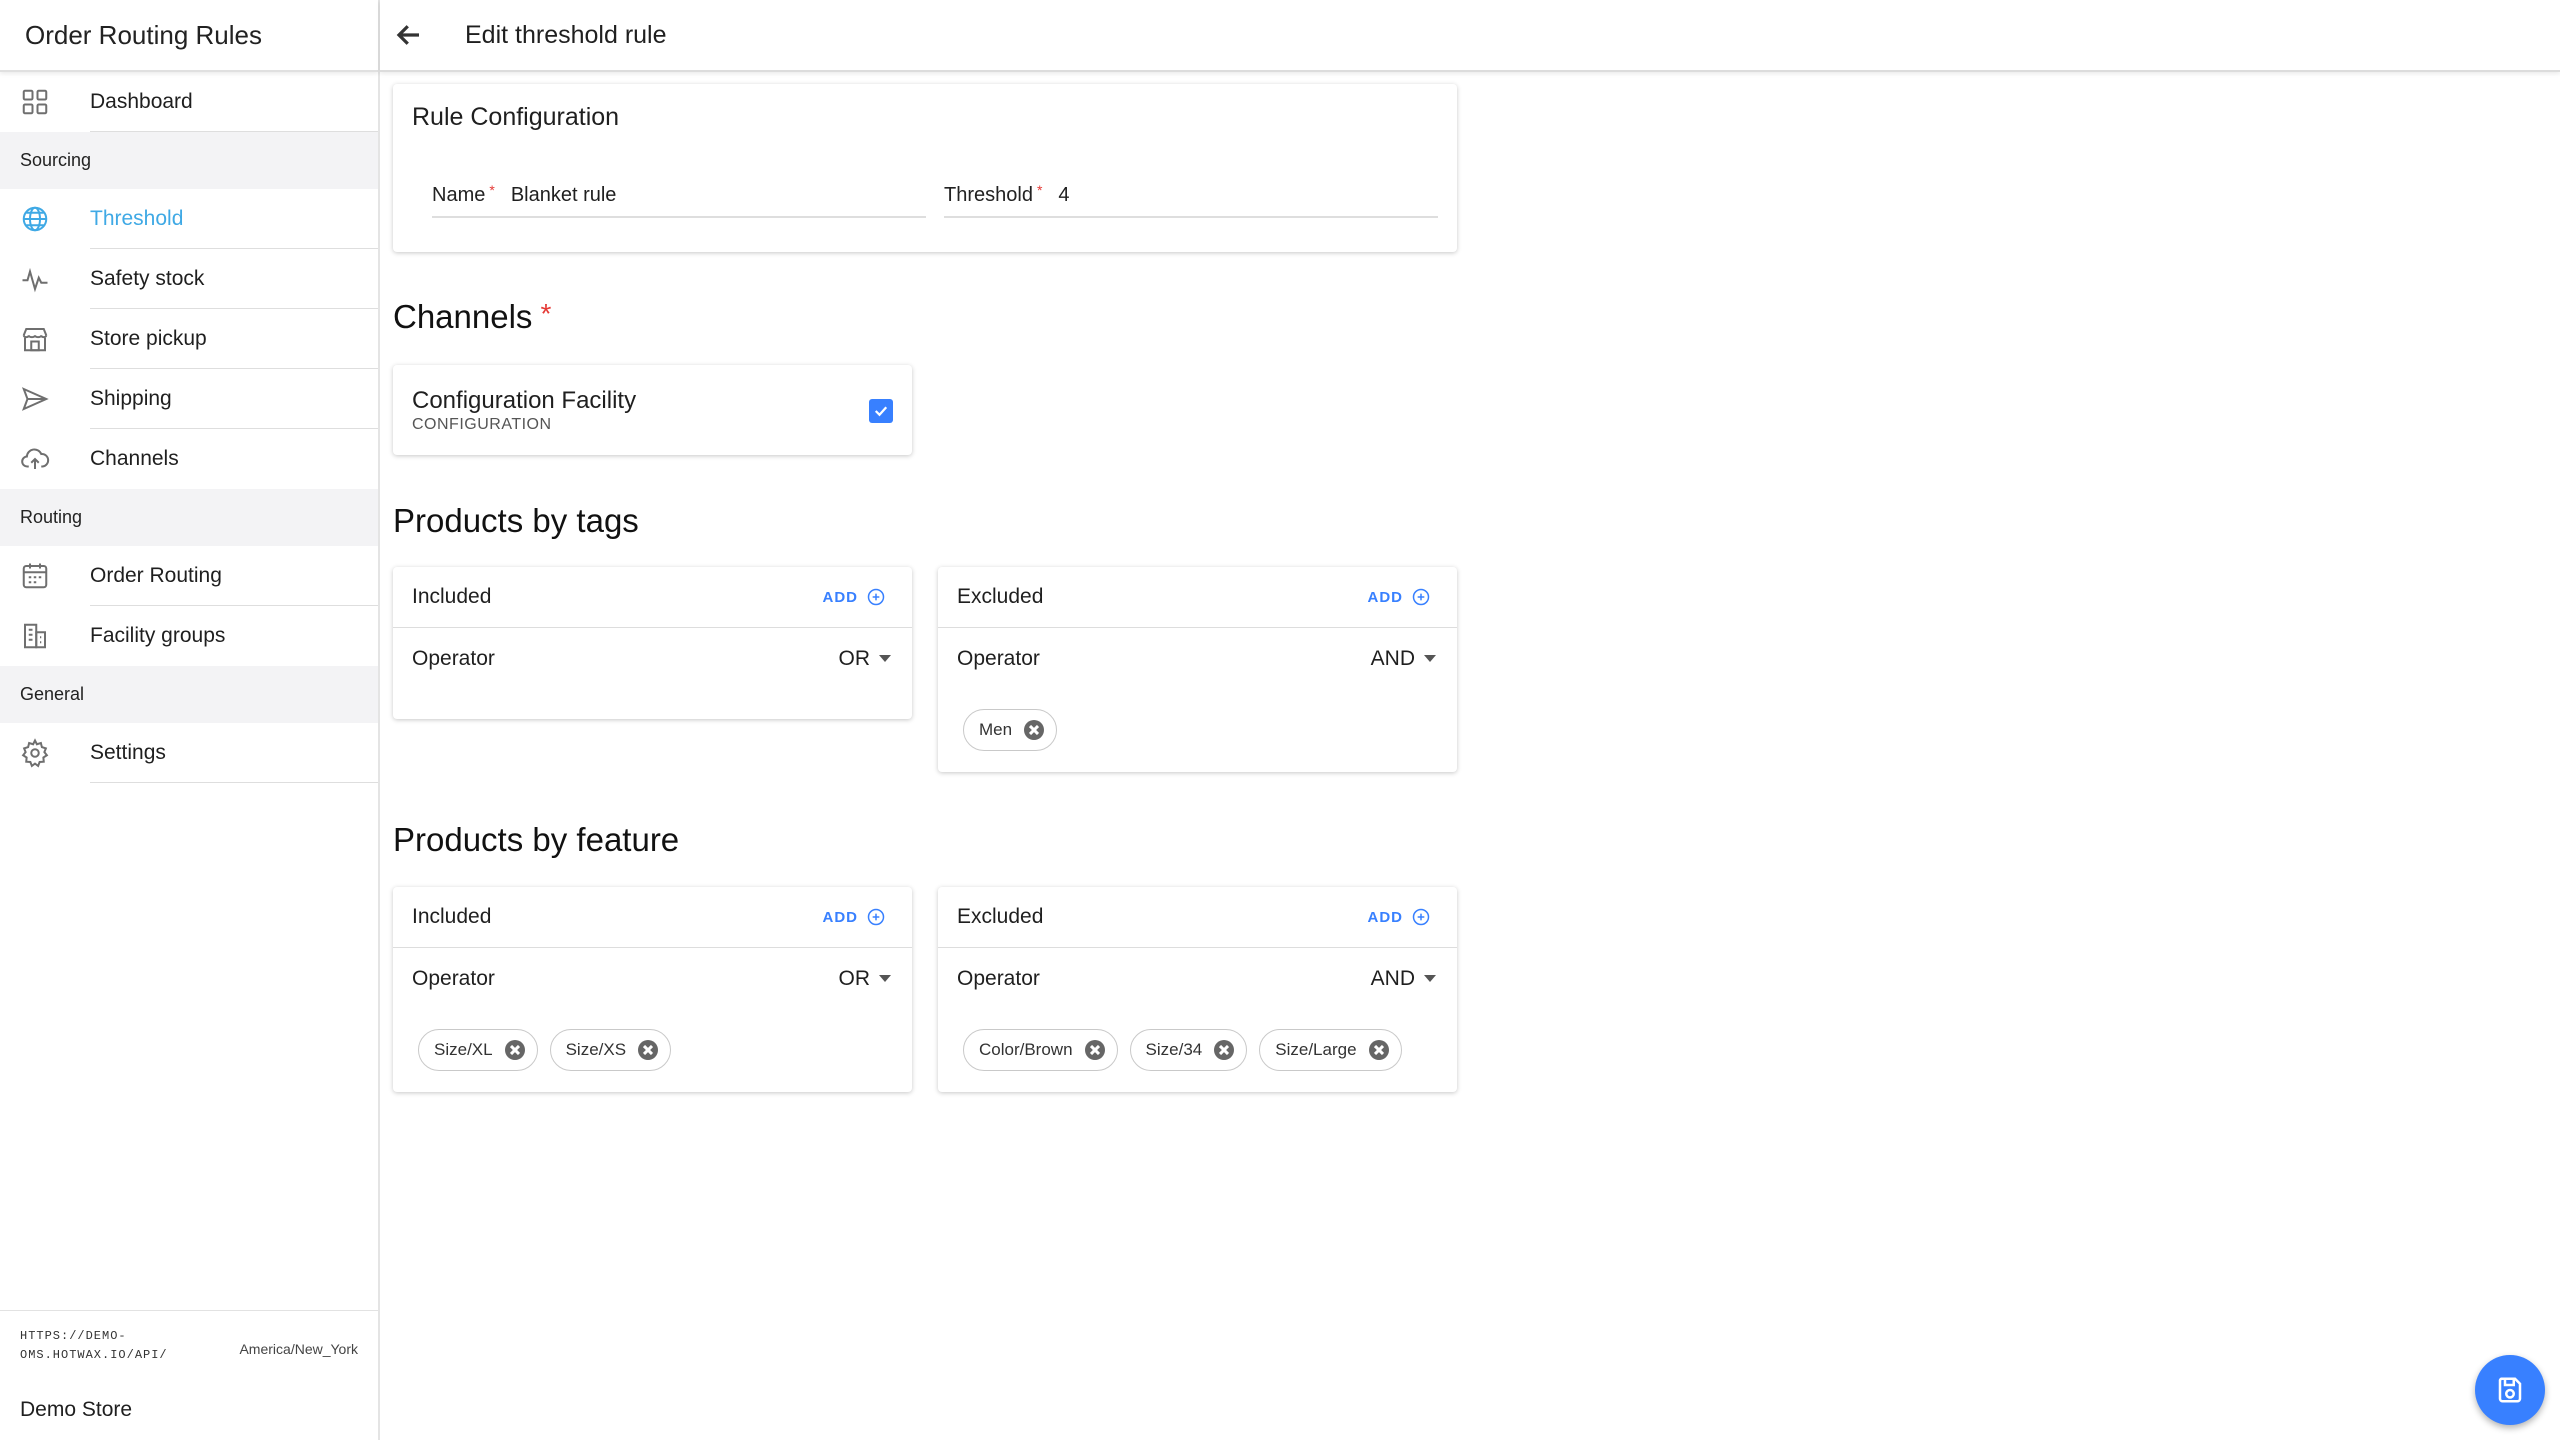 Image resolution: width=2560 pixels, height=1440 pixels. I want to click on threshold-input: 4, so click(1063, 195).